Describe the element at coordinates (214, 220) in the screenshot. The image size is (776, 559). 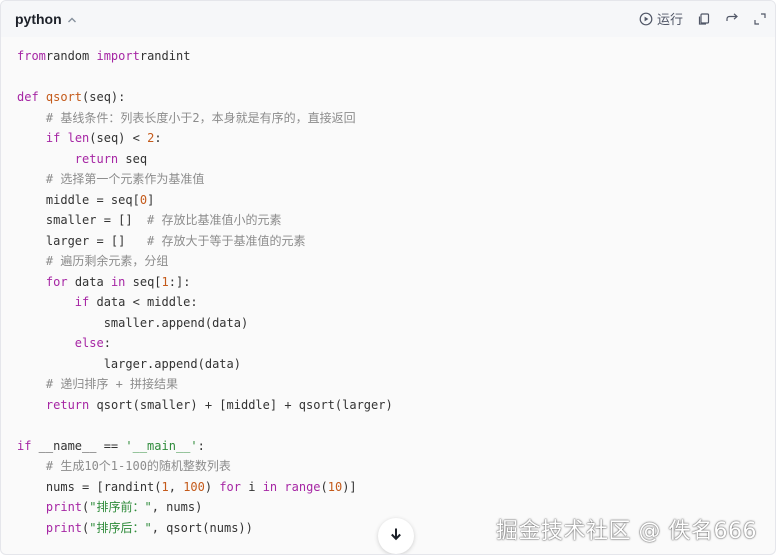
I see `code-token: # 存放比基准值小的元素` at that location.